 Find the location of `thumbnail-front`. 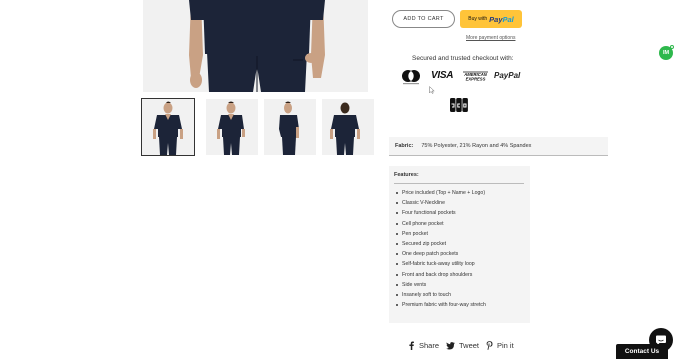

thumbnail-front is located at coordinates (168, 127).